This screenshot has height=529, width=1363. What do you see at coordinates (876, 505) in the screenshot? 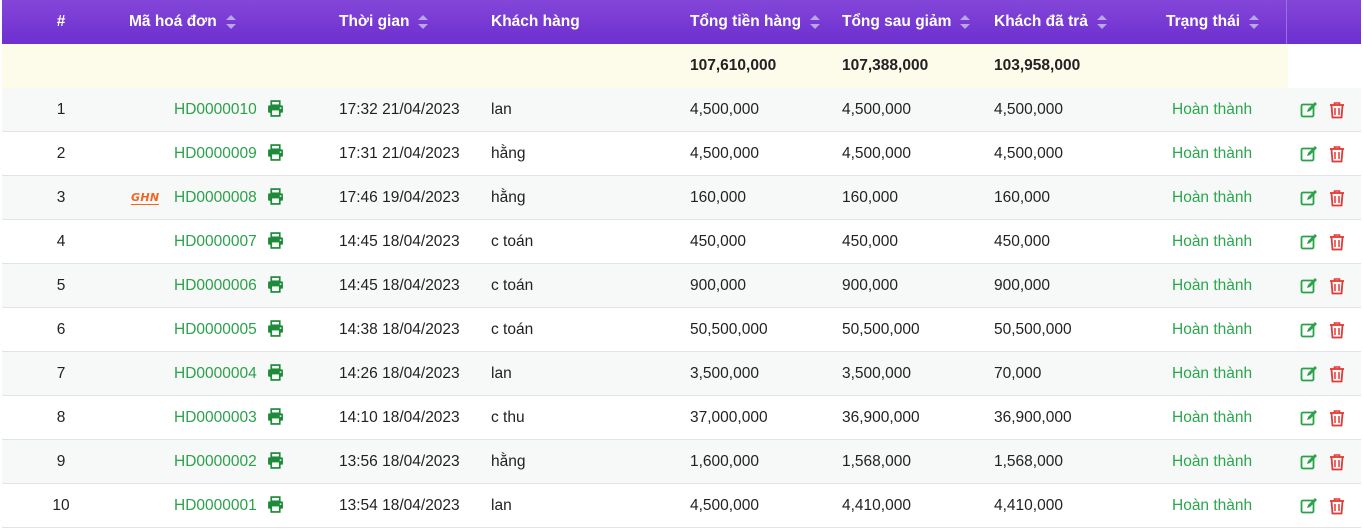
I see `row-after-discount: 4,410,000` at bounding box center [876, 505].